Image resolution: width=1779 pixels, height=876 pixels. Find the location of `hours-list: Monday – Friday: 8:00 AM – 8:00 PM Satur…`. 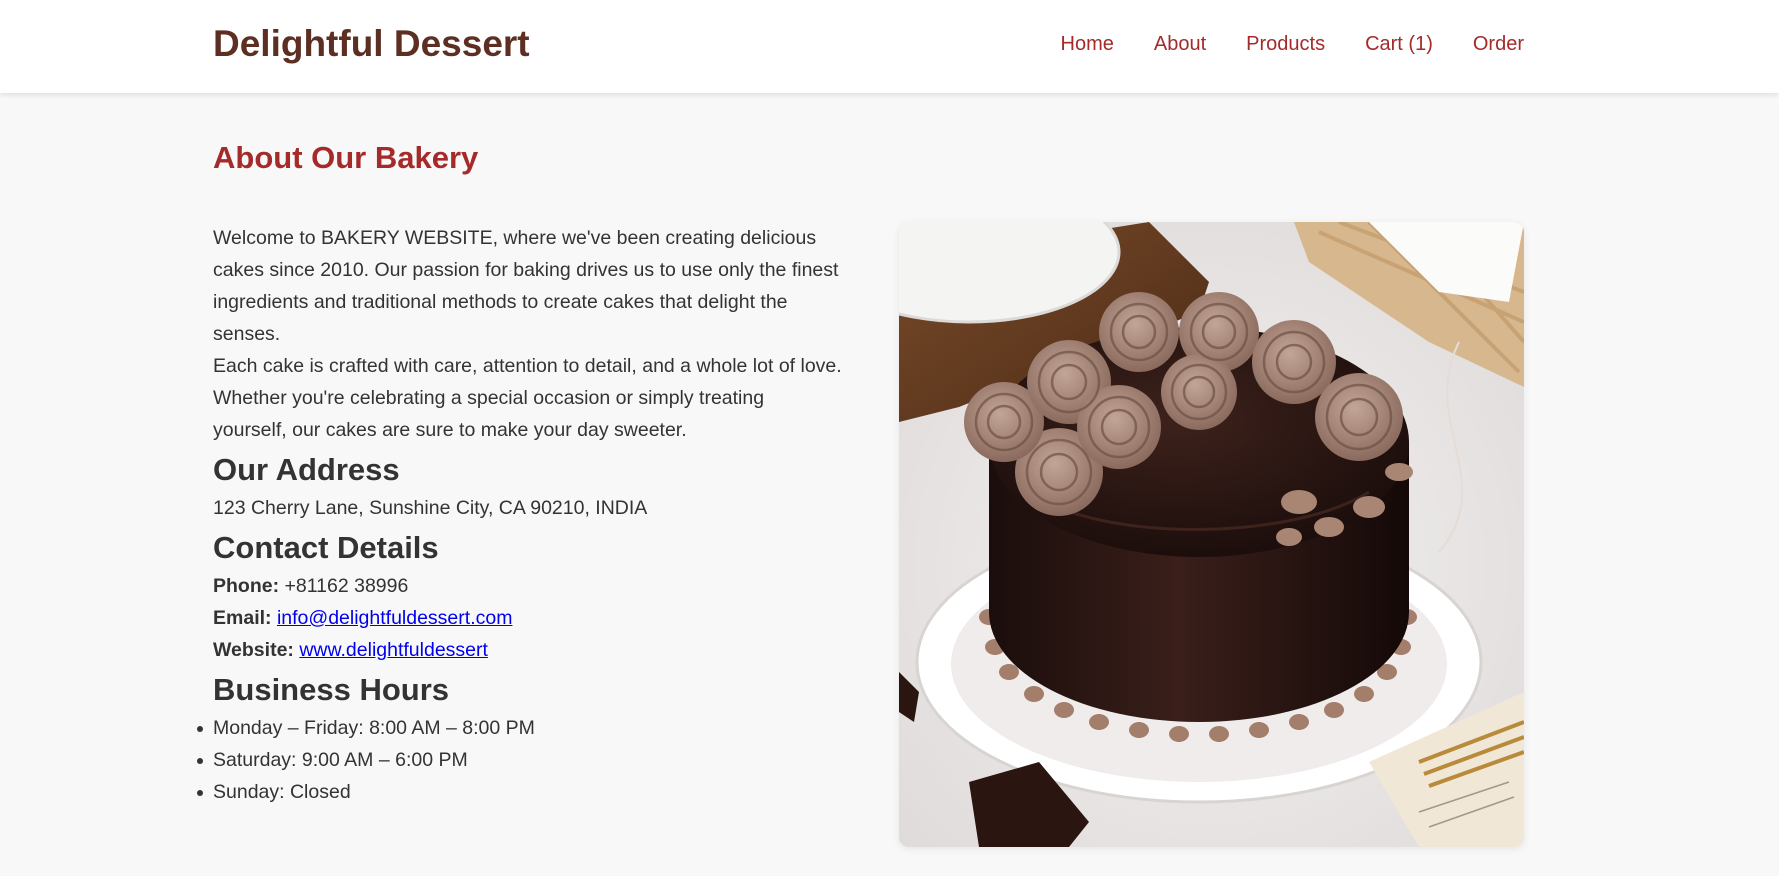

hours-list: Monday – Friday: 8:00 AM – 8:00 PM Satur… is located at coordinates (520, 760).